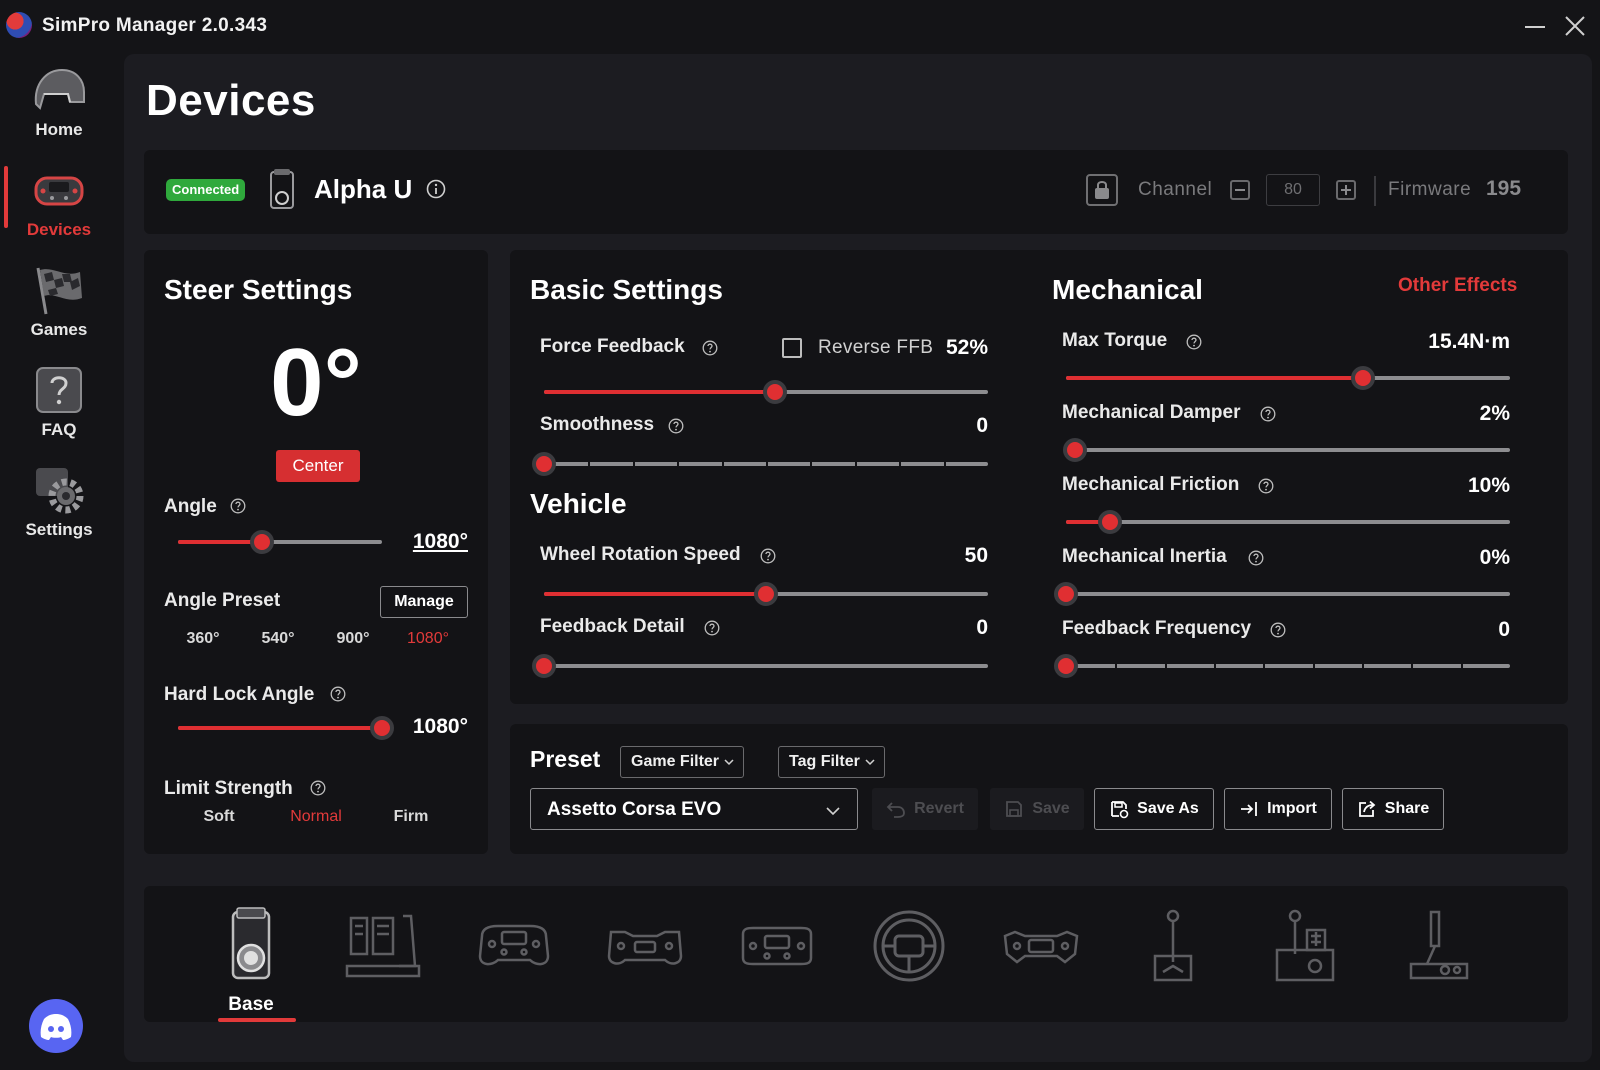 Image resolution: width=1600 pixels, height=1070 pixels. I want to click on center-button: Center, so click(318, 466).